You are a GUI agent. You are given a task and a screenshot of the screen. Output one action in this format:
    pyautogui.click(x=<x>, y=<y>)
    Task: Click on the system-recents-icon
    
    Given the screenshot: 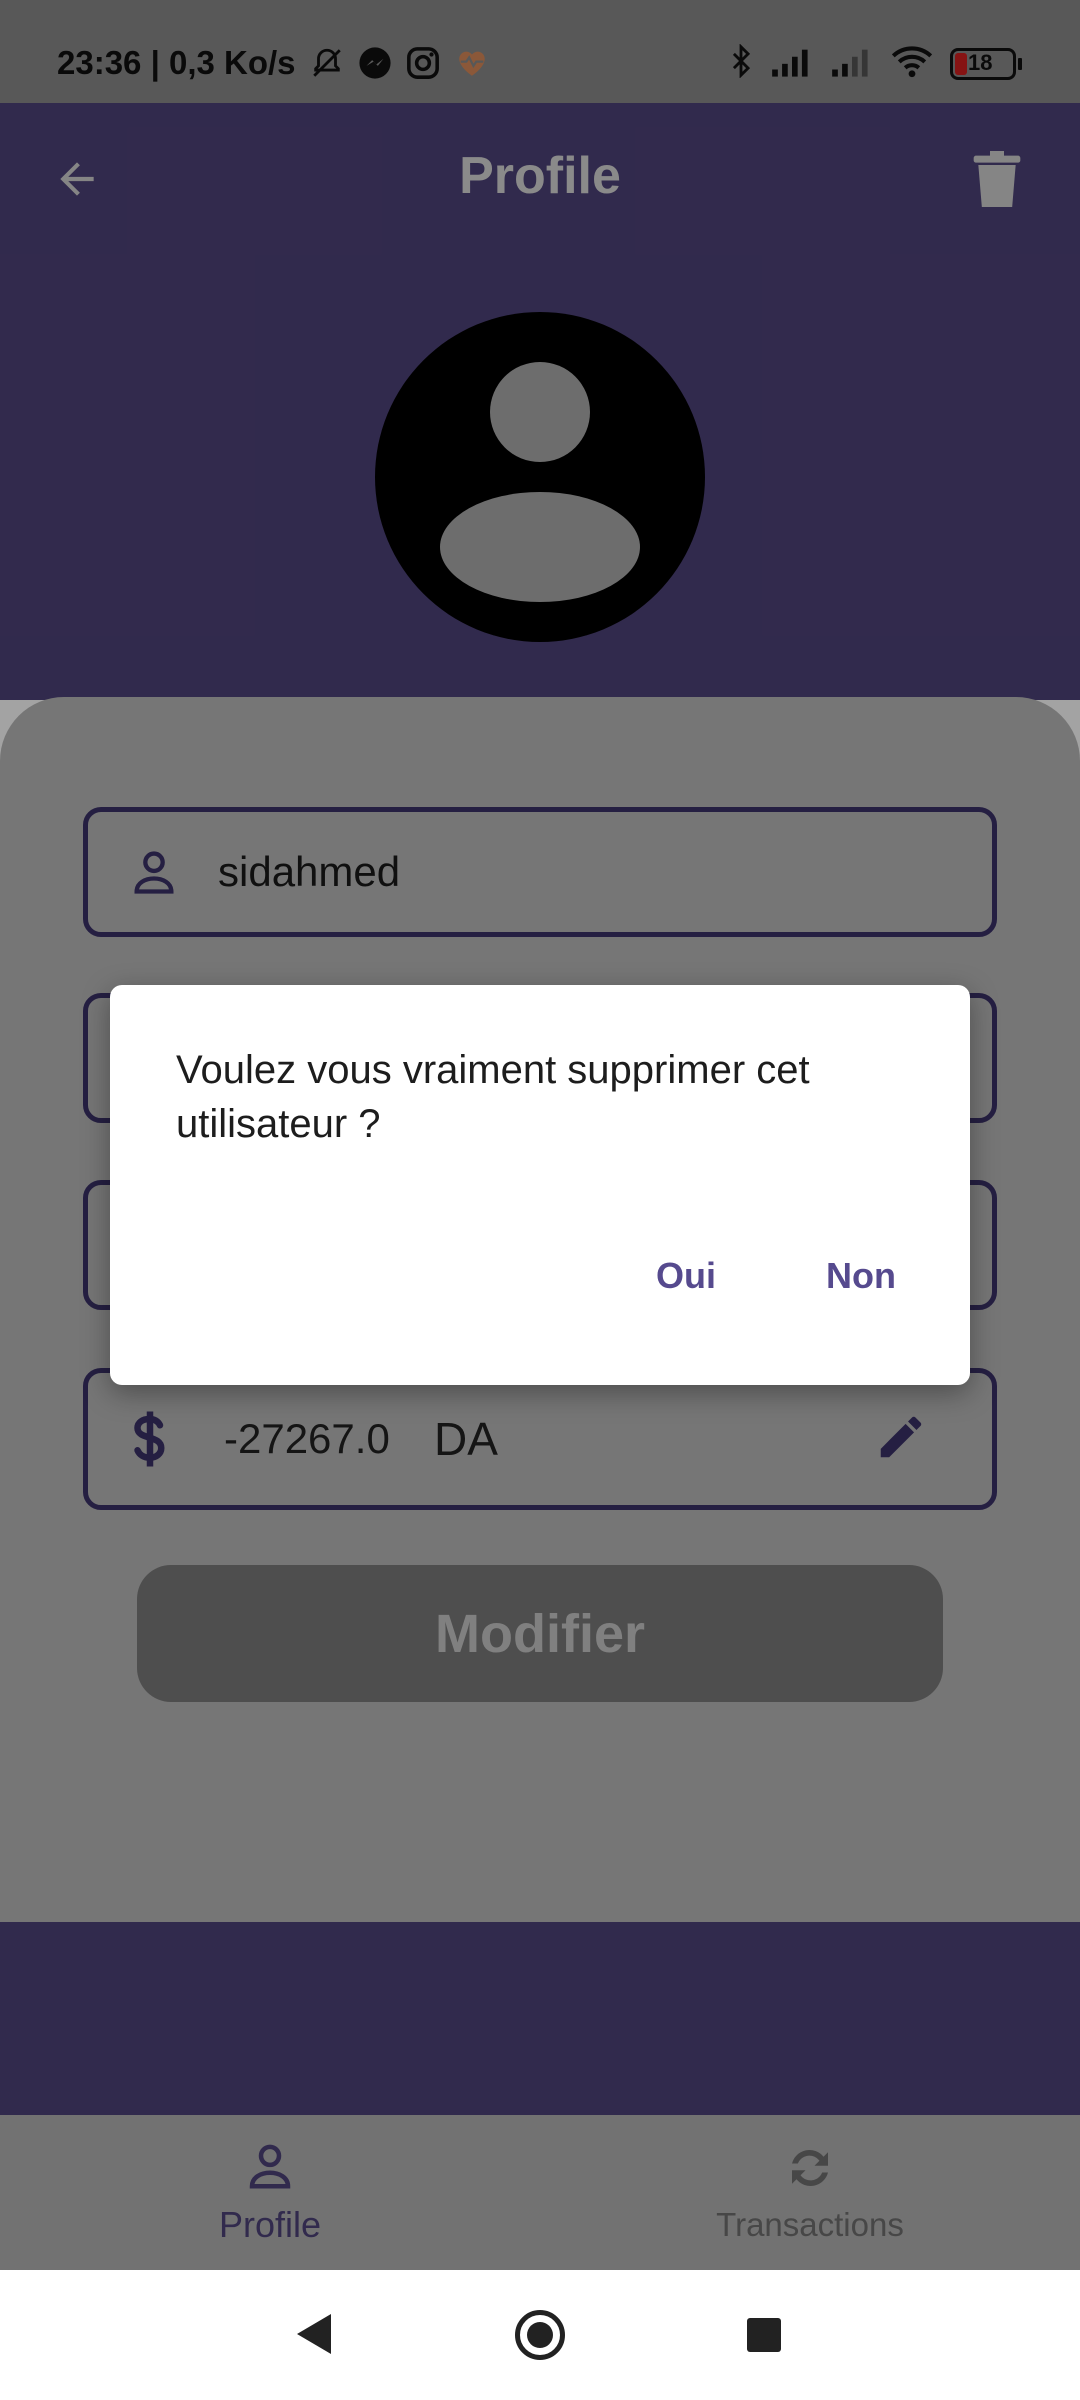 What is the action you would take?
    pyautogui.click(x=764, y=2335)
    